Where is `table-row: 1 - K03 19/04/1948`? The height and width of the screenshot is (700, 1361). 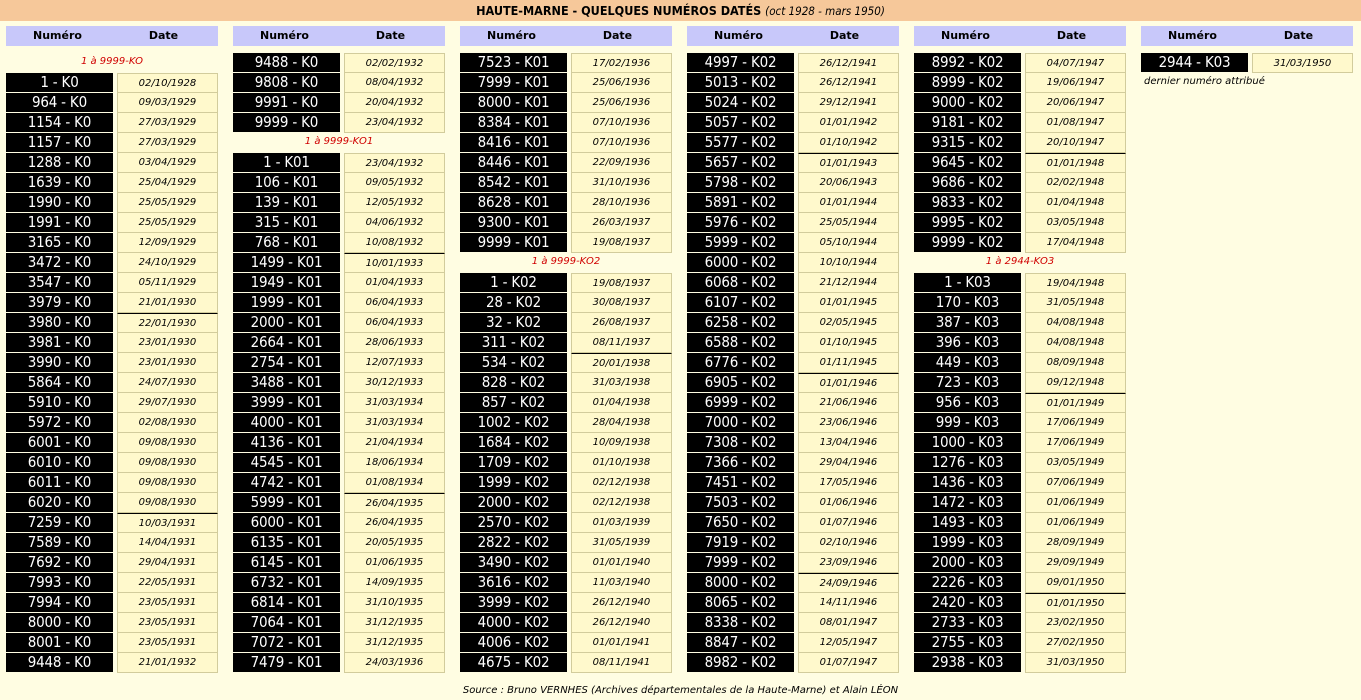 table-row: 1 - K03 19/04/1948 is located at coordinates (1020, 283).